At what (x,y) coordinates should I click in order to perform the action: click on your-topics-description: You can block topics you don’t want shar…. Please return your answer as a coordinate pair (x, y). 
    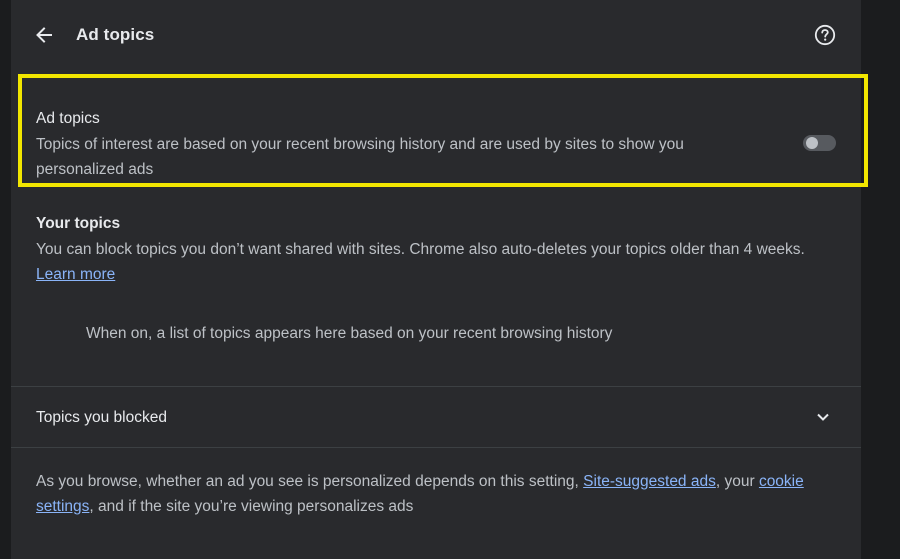
    Looking at the image, I should click on (426, 262).